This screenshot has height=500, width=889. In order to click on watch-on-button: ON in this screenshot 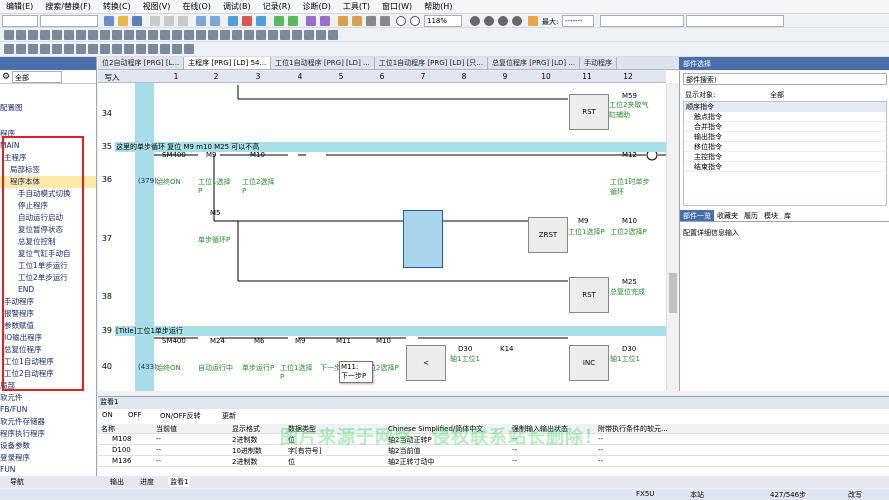, I will do `click(107, 415)`.